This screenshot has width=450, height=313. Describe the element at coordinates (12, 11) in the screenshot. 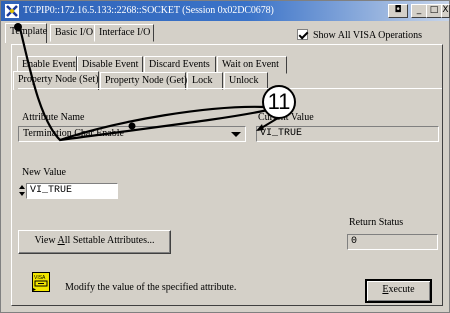

I see `visa-app-icon` at that location.